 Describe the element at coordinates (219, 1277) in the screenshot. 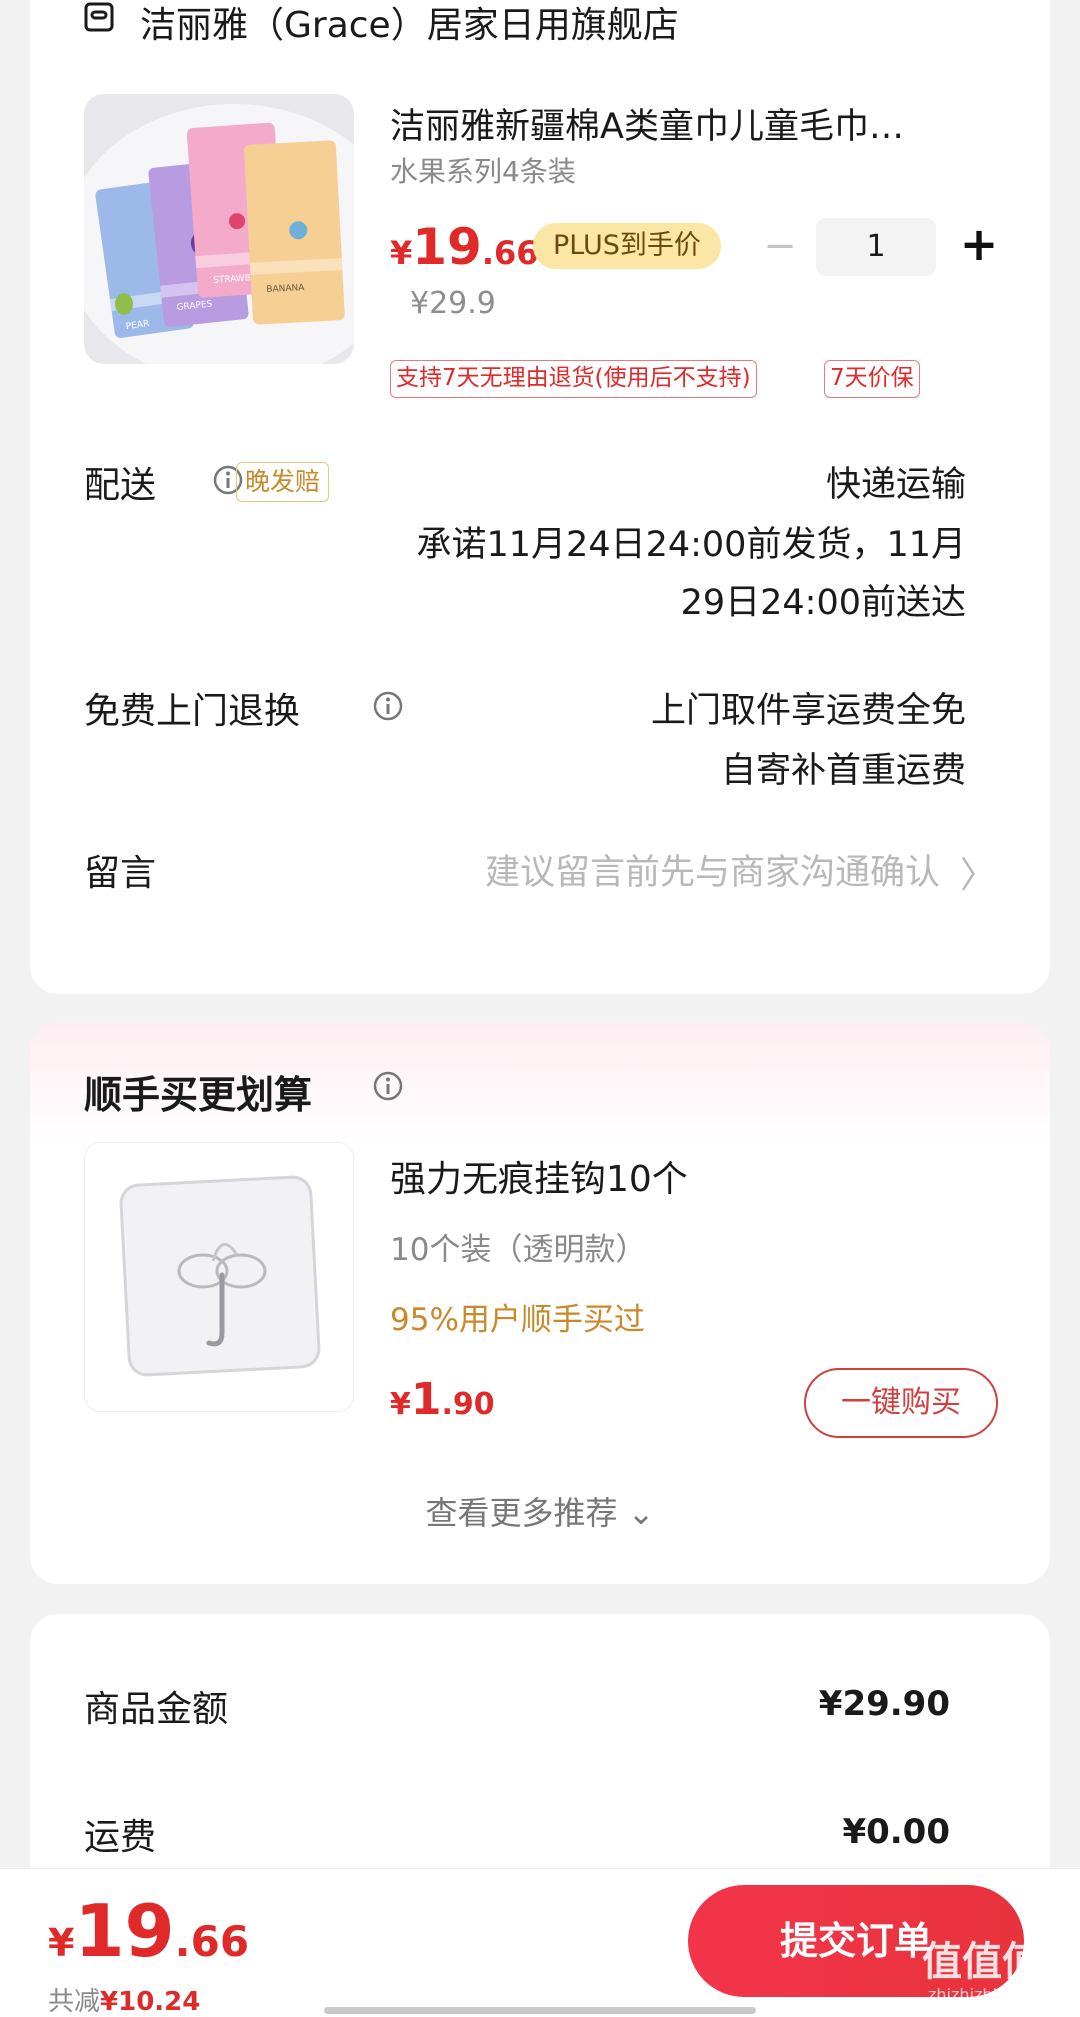

I see `addon-product-image` at that location.